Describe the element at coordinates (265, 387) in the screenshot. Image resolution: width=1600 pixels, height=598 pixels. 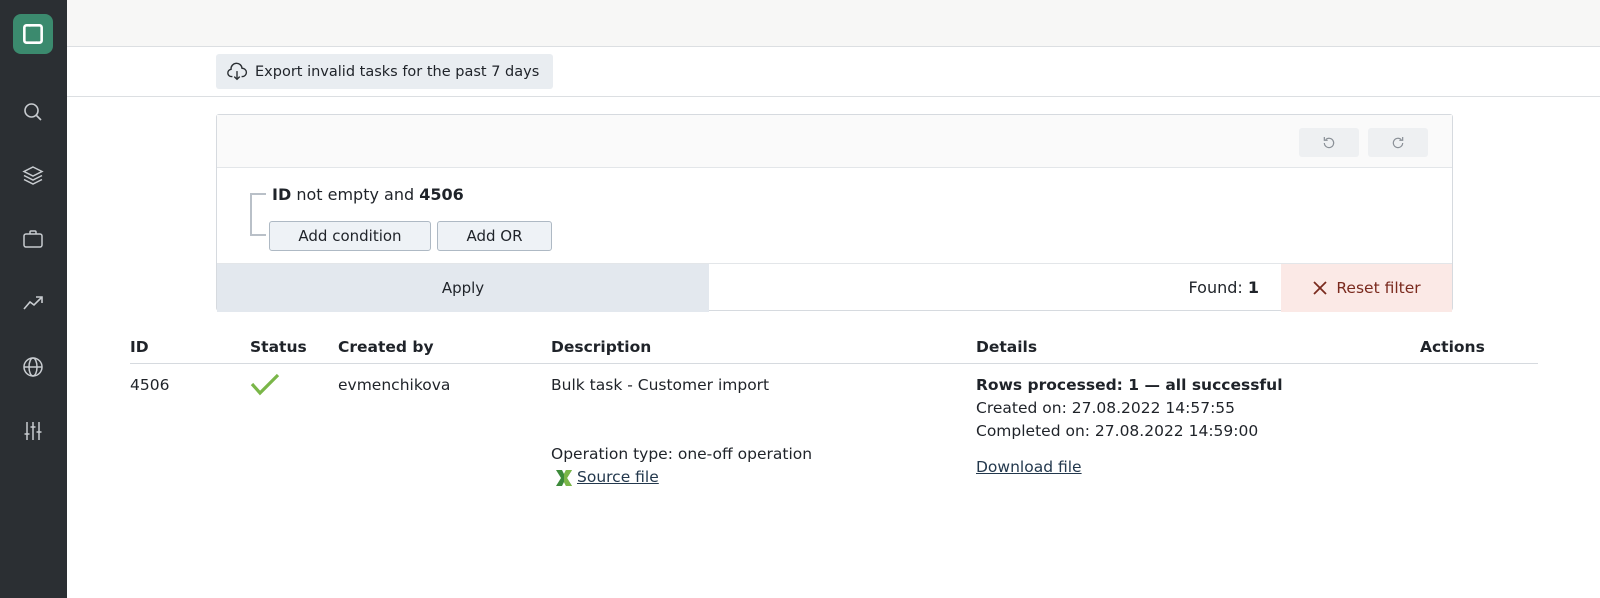
I see `status-success-icon` at that location.